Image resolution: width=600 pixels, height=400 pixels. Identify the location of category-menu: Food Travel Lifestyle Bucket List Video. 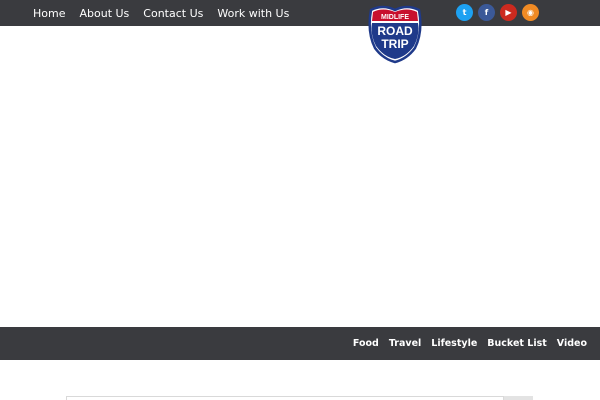
(470, 343).